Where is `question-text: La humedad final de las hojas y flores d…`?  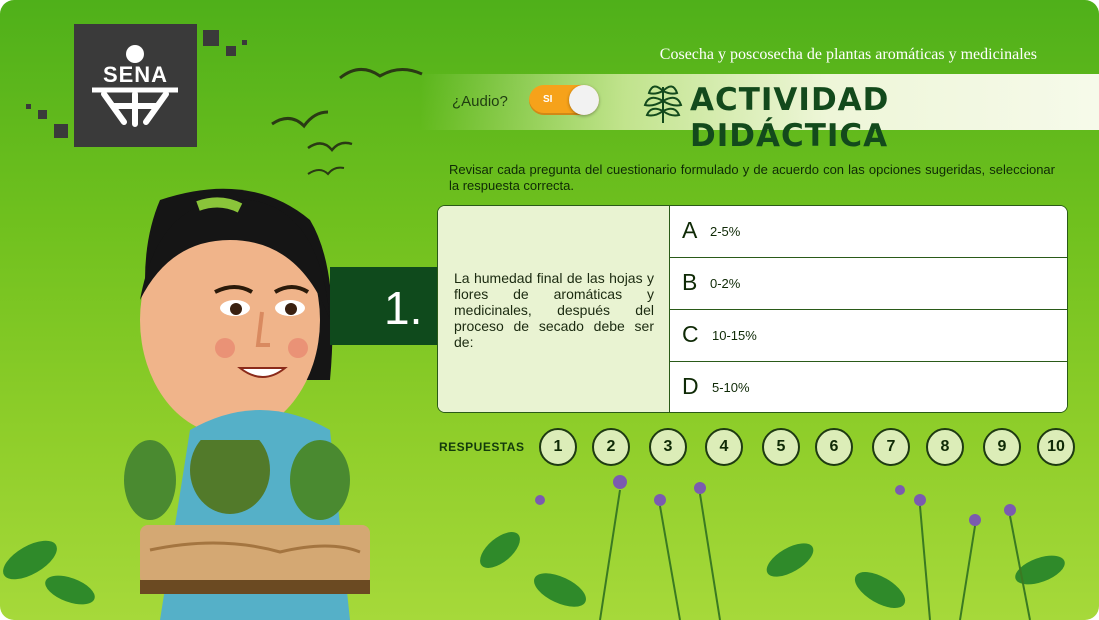
question-text: La humedad final de las hojas y flores d… is located at coordinates (554, 310).